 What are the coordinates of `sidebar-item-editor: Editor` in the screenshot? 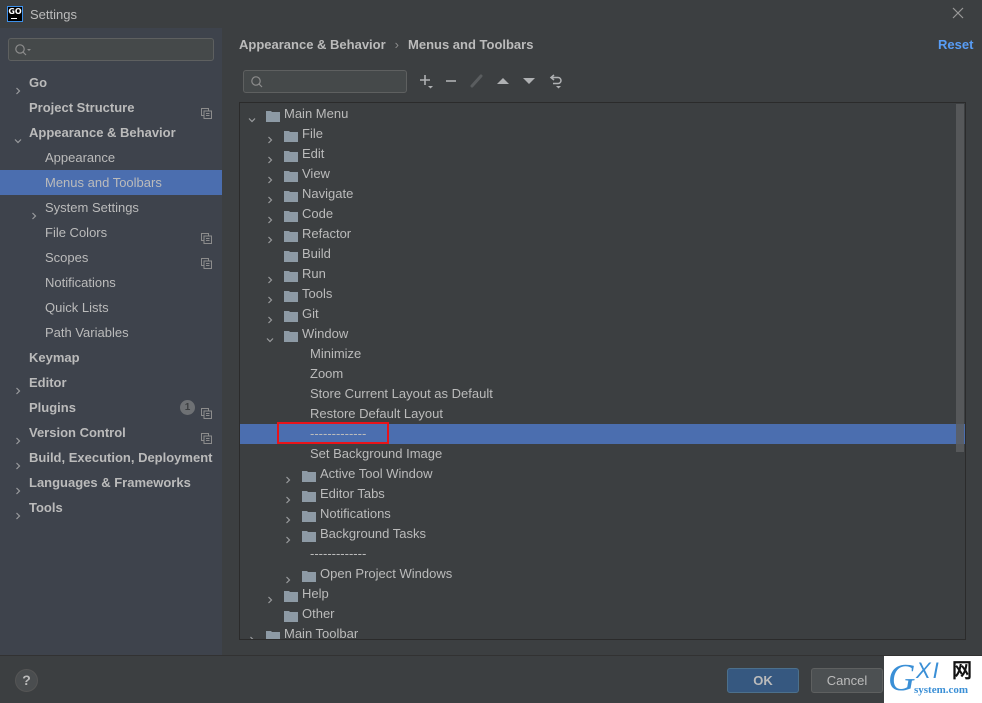 It's located at (111, 382).